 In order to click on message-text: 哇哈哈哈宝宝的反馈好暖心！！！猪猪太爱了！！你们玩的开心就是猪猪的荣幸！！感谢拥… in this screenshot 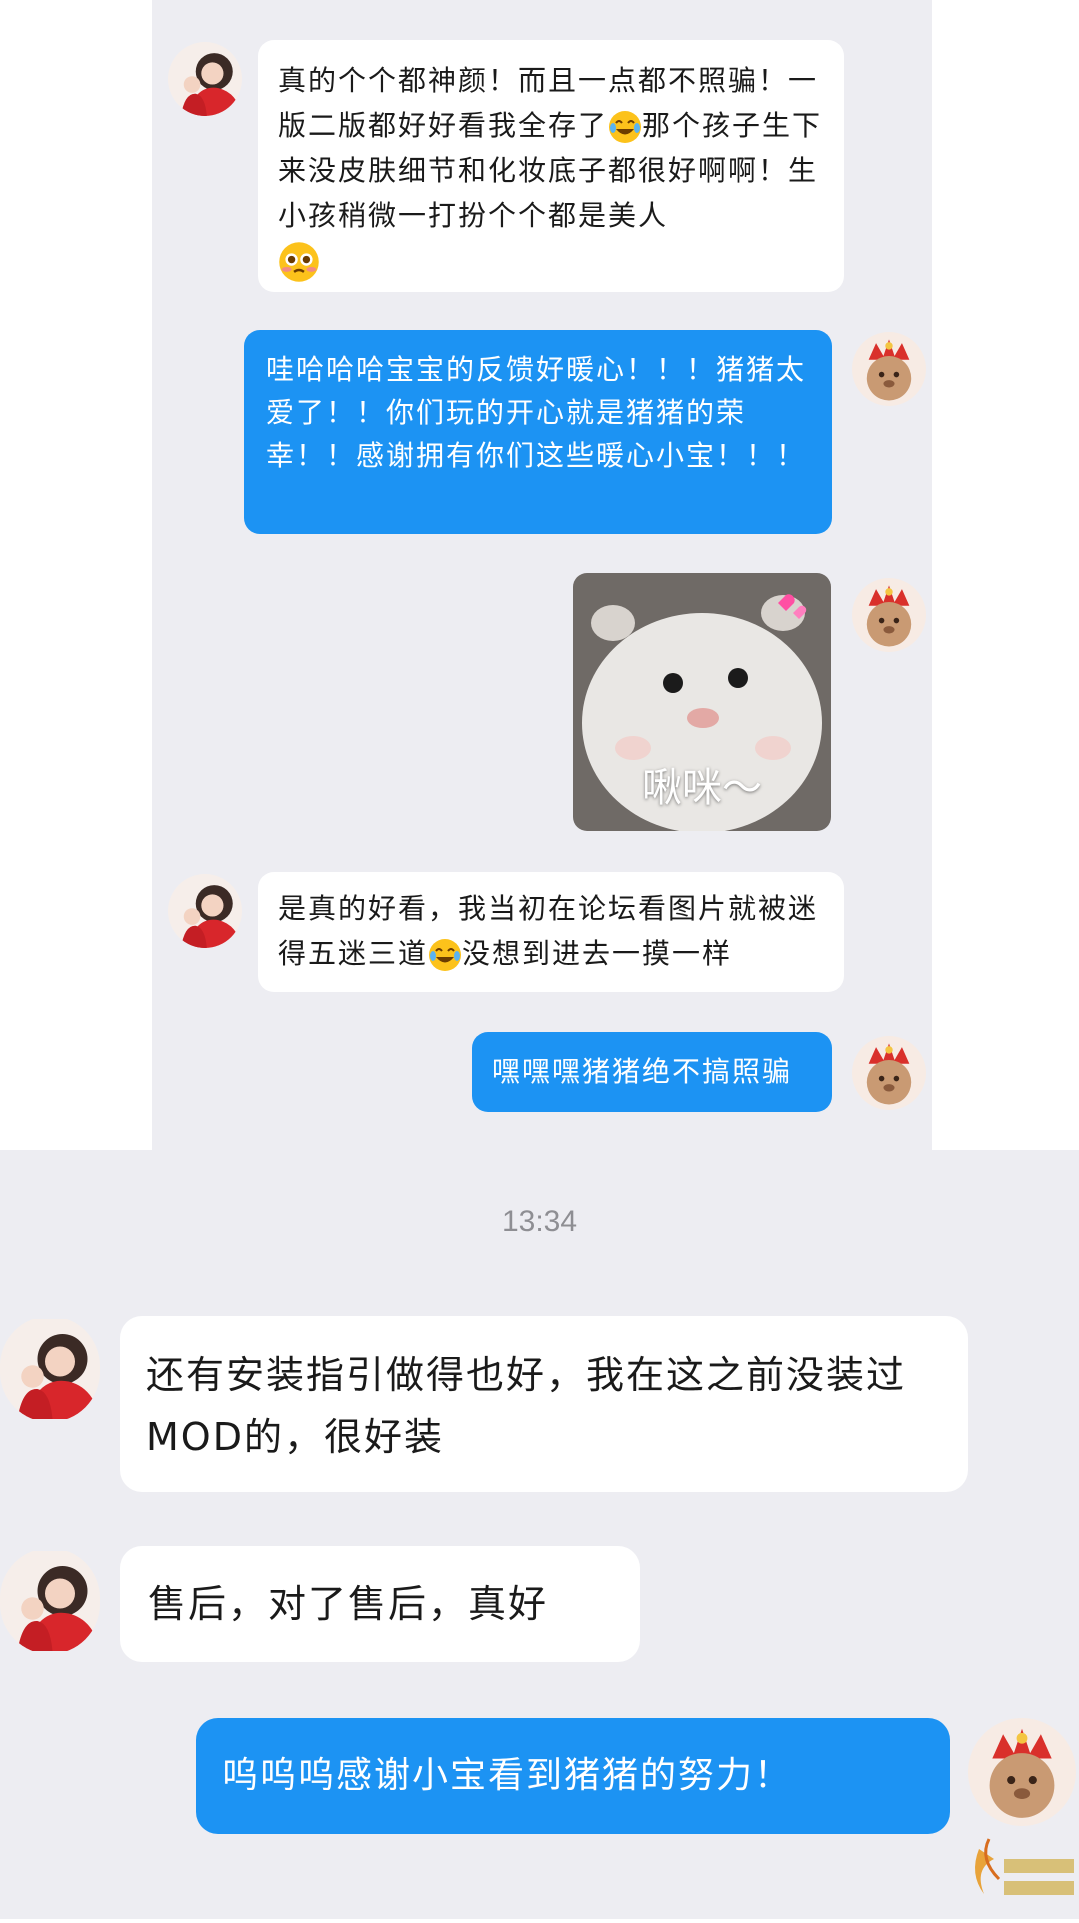, I will do `click(536, 412)`.